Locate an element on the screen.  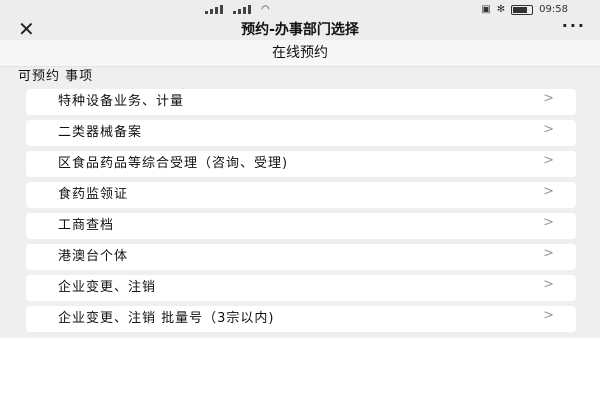
list-item-label: 二类器械备案 is located at coordinates (100, 132).